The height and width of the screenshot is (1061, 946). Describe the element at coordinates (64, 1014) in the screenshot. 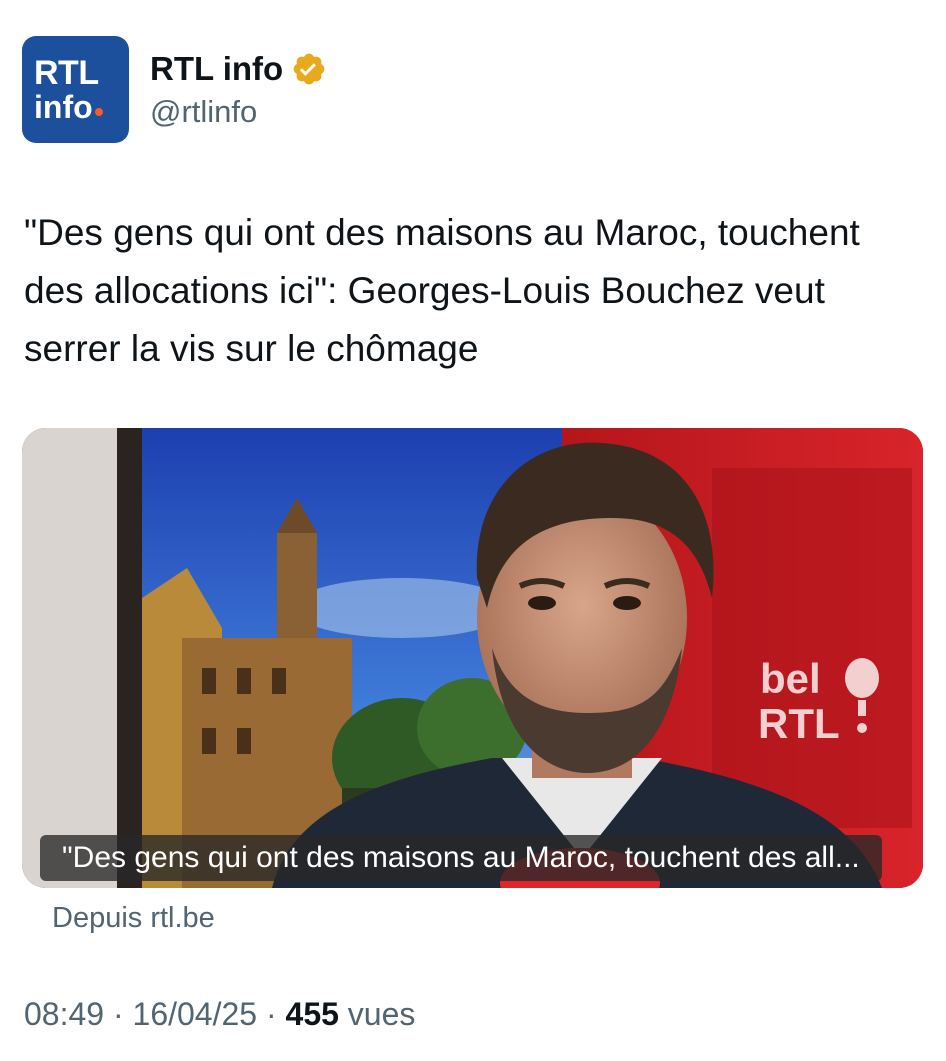

I see `tweet-time: 08:49` at that location.